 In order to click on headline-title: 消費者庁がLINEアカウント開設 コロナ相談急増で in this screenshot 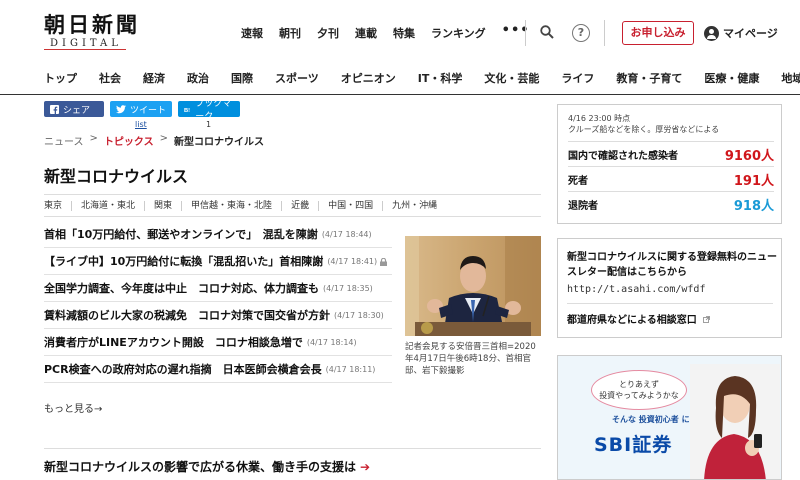, I will do `click(173, 342)`.